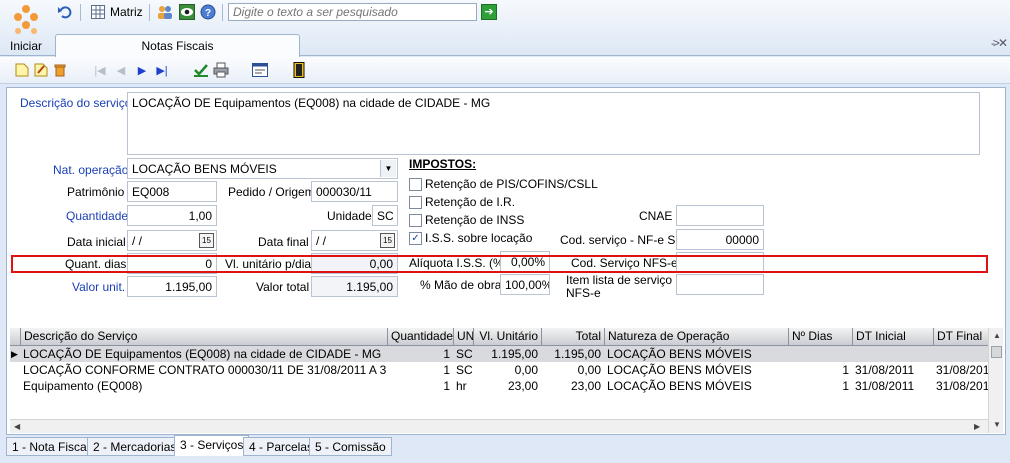 The height and width of the screenshot is (463, 1010). What do you see at coordinates (720, 284) in the screenshot?
I see `item-lista-field` at bounding box center [720, 284].